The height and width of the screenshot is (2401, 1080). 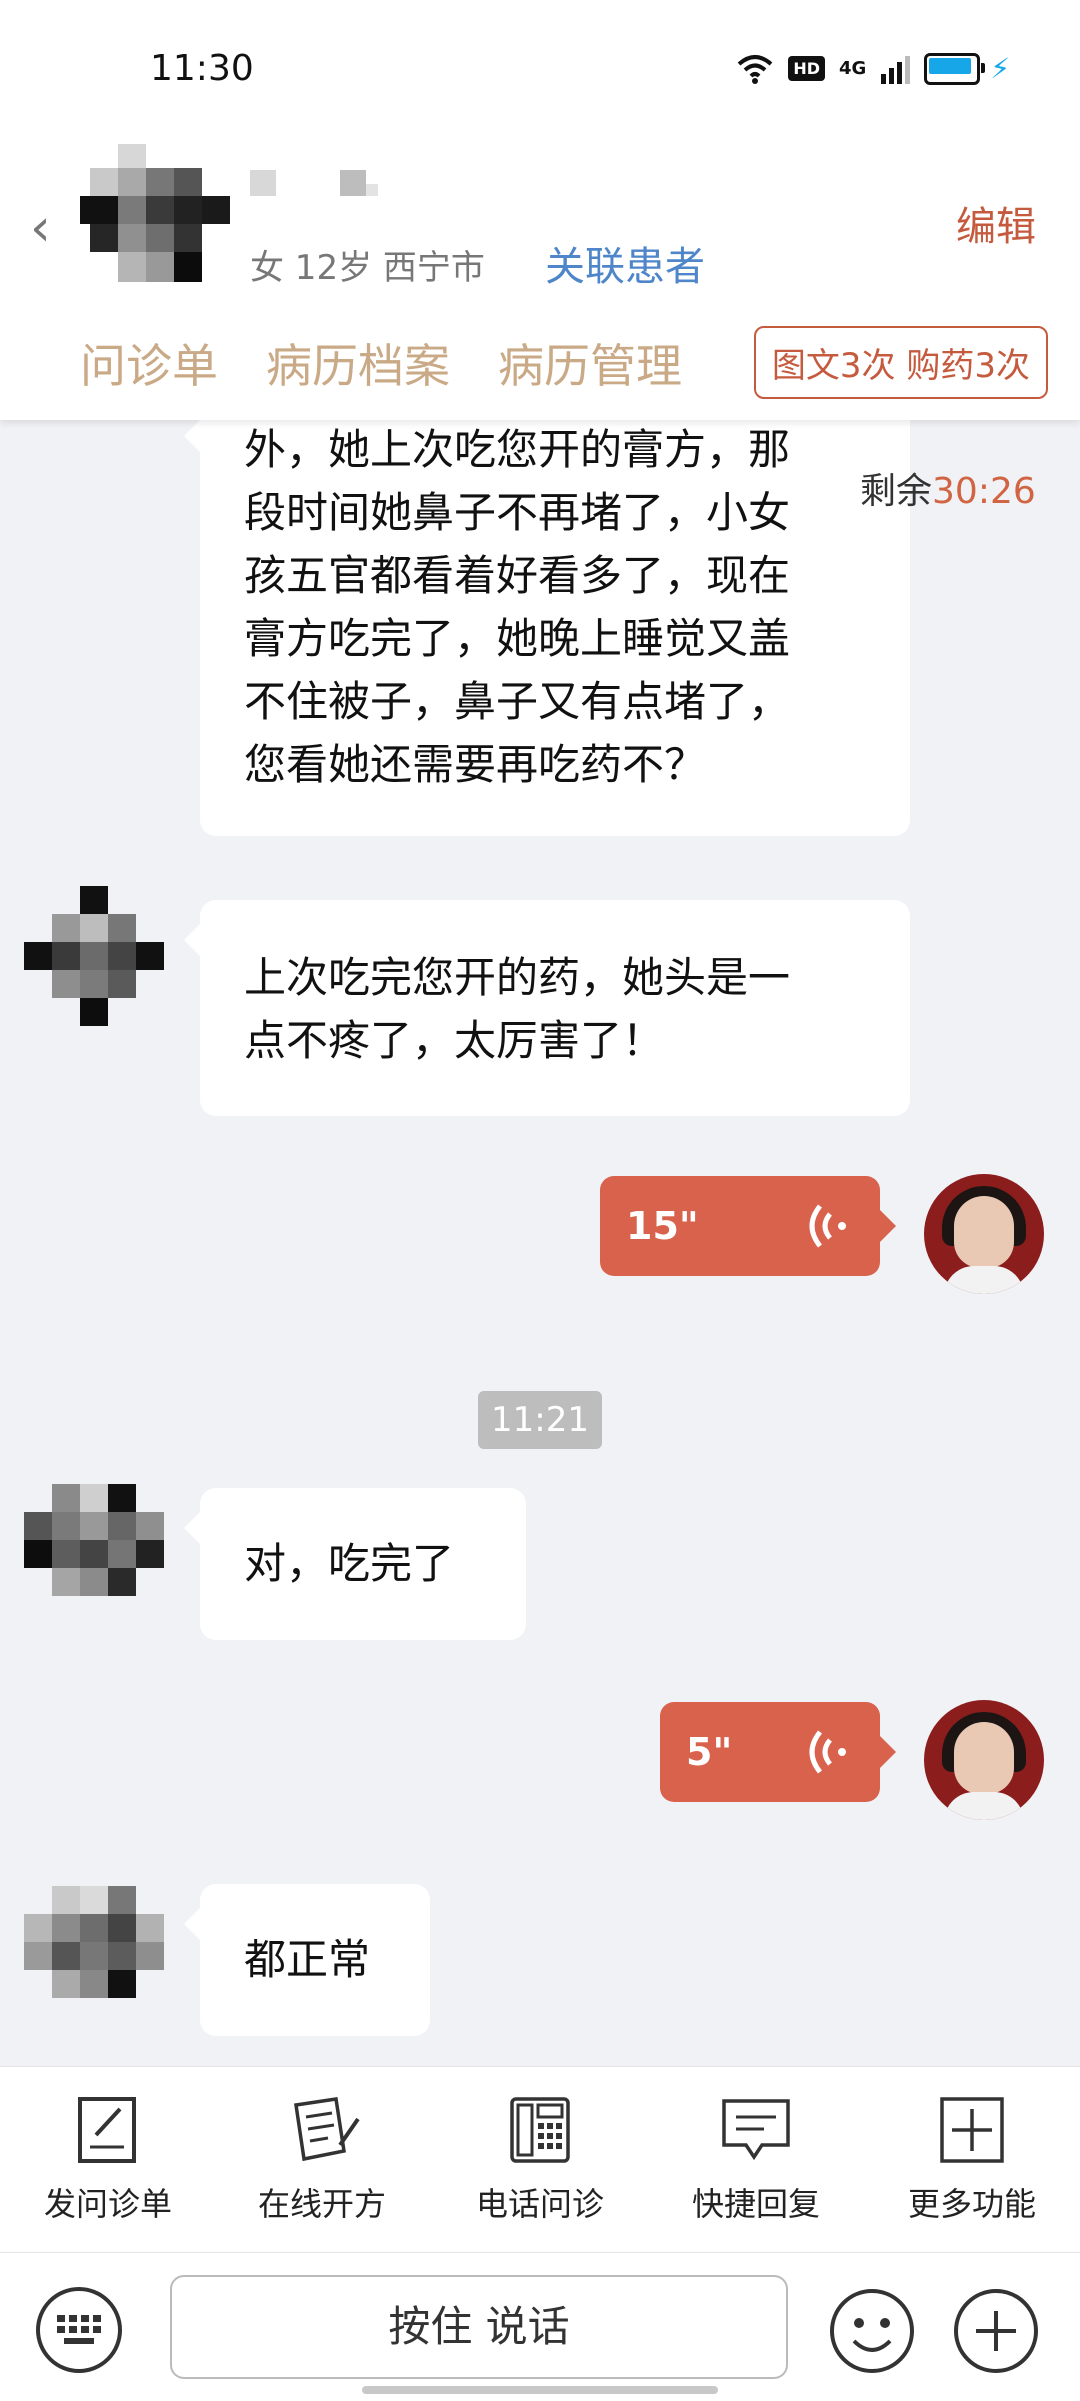 I want to click on tab-medical-records: 病历档案, so click(x=358, y=363).